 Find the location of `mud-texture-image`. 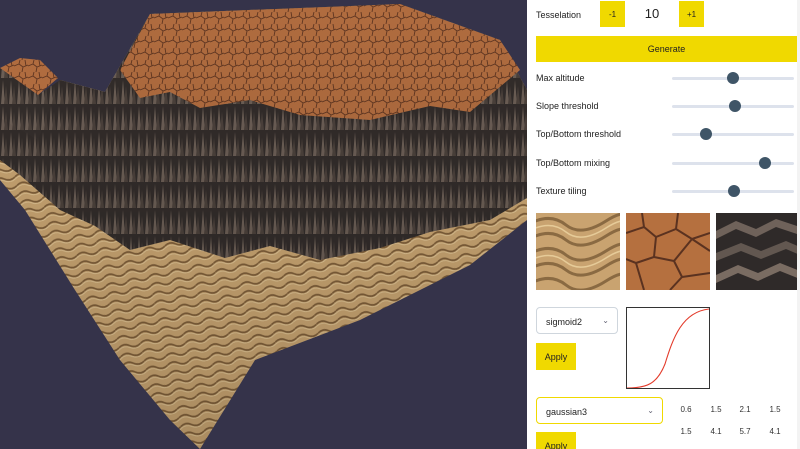

mud-texture-image is located at coordinates (668, 251).